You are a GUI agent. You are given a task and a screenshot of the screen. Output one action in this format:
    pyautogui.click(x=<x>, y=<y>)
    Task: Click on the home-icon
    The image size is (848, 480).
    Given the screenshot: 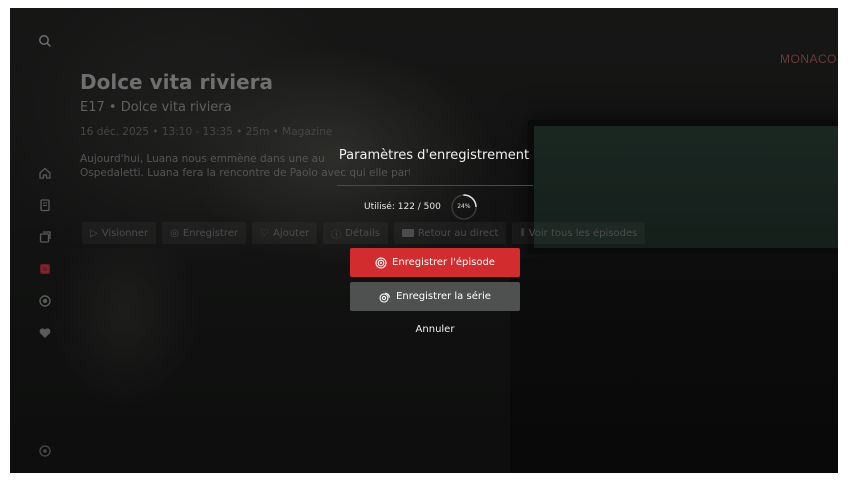 What is the action you would take?
    pyautogui.click(x=45, y=173)
    